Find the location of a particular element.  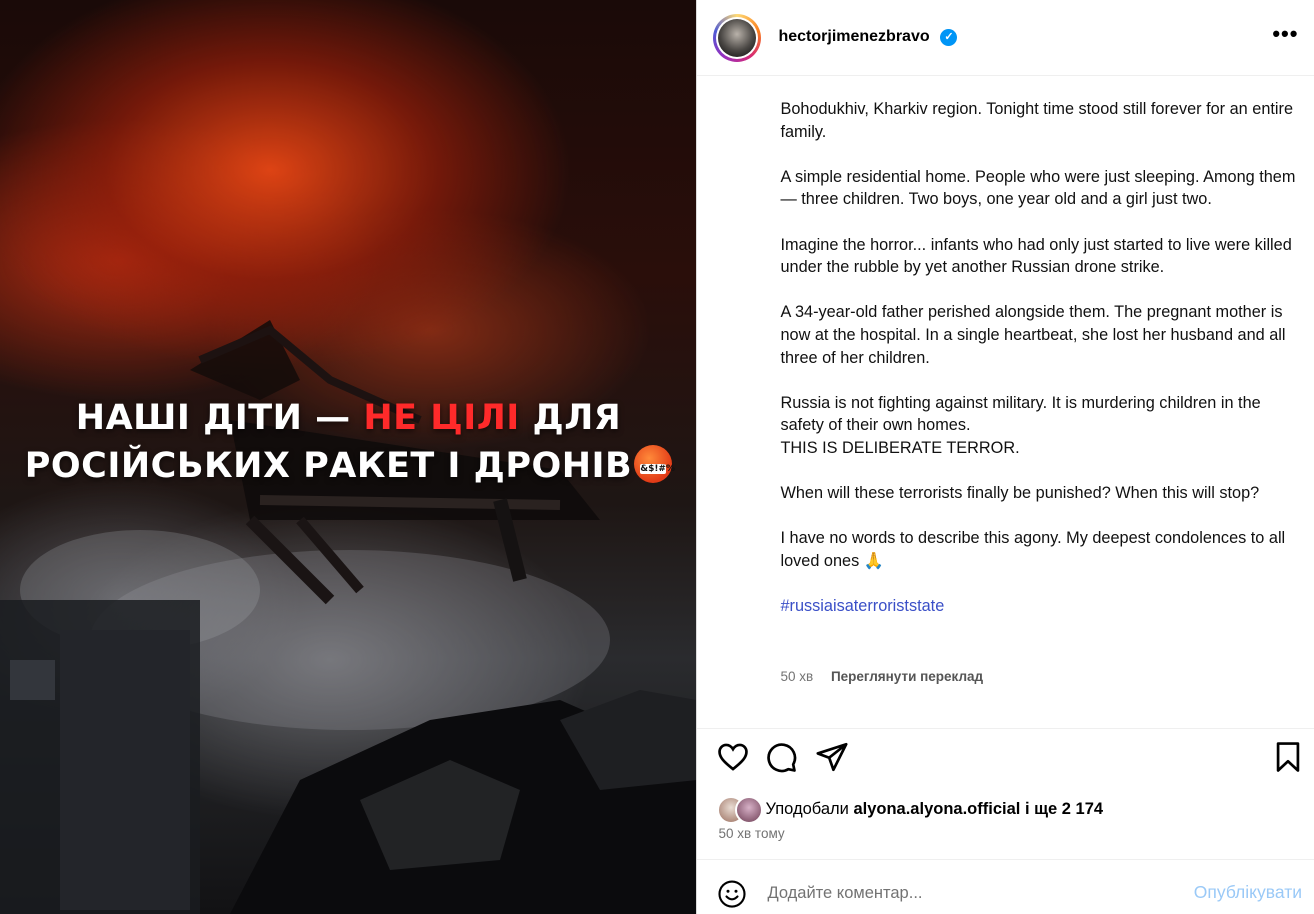

post-header: hectorjimenezbravo ✓ ••• is located at coordinates (1005, 38).